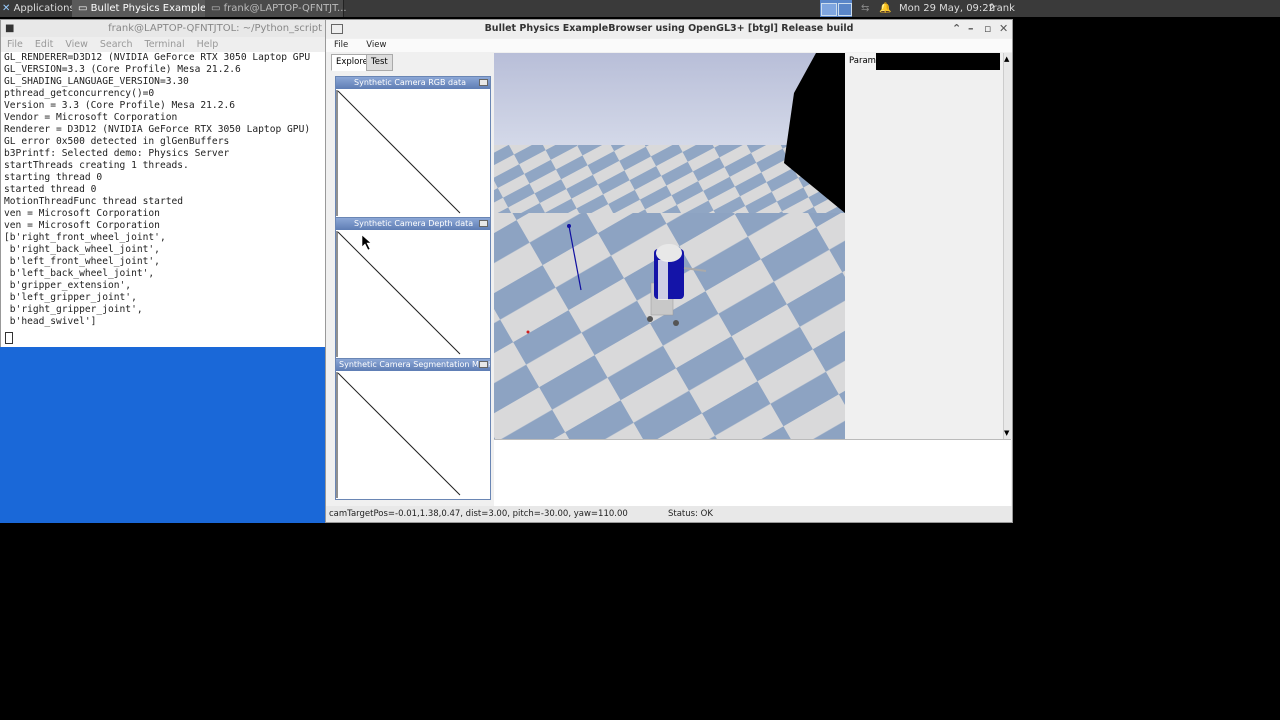 This screenshot has height=720, width=1280. What do you see at coordinates (398, 153) in the screenshot?
I see `camera-rgb-image` at bounding box center [398, 153].